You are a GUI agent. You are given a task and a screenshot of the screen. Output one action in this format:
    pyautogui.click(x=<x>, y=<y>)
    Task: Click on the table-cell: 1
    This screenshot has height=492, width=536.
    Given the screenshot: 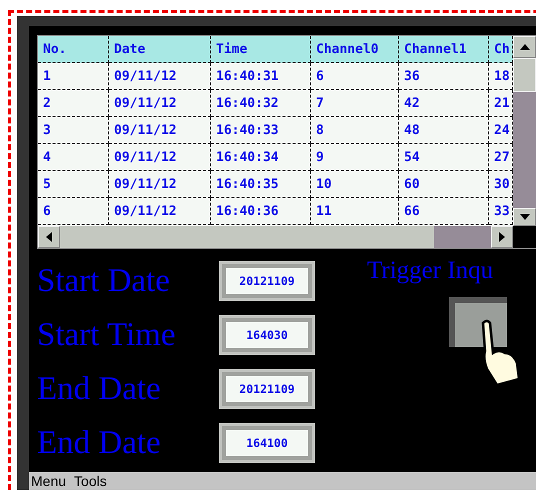 What is the action you would take?
    pyautogui.click(x=73, y=76)
    